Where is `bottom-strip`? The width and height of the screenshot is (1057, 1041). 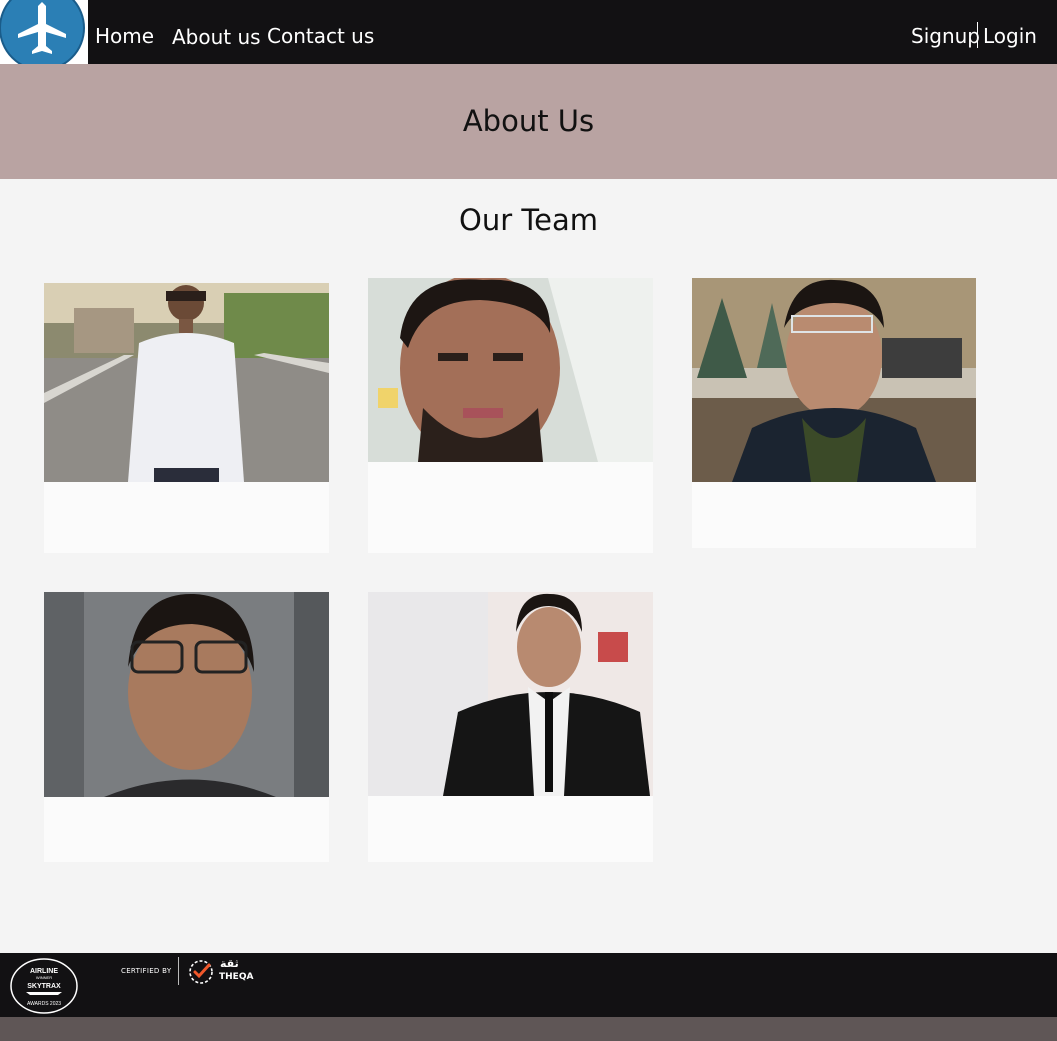
bottom-strip is located at coordinates (528, 1029).